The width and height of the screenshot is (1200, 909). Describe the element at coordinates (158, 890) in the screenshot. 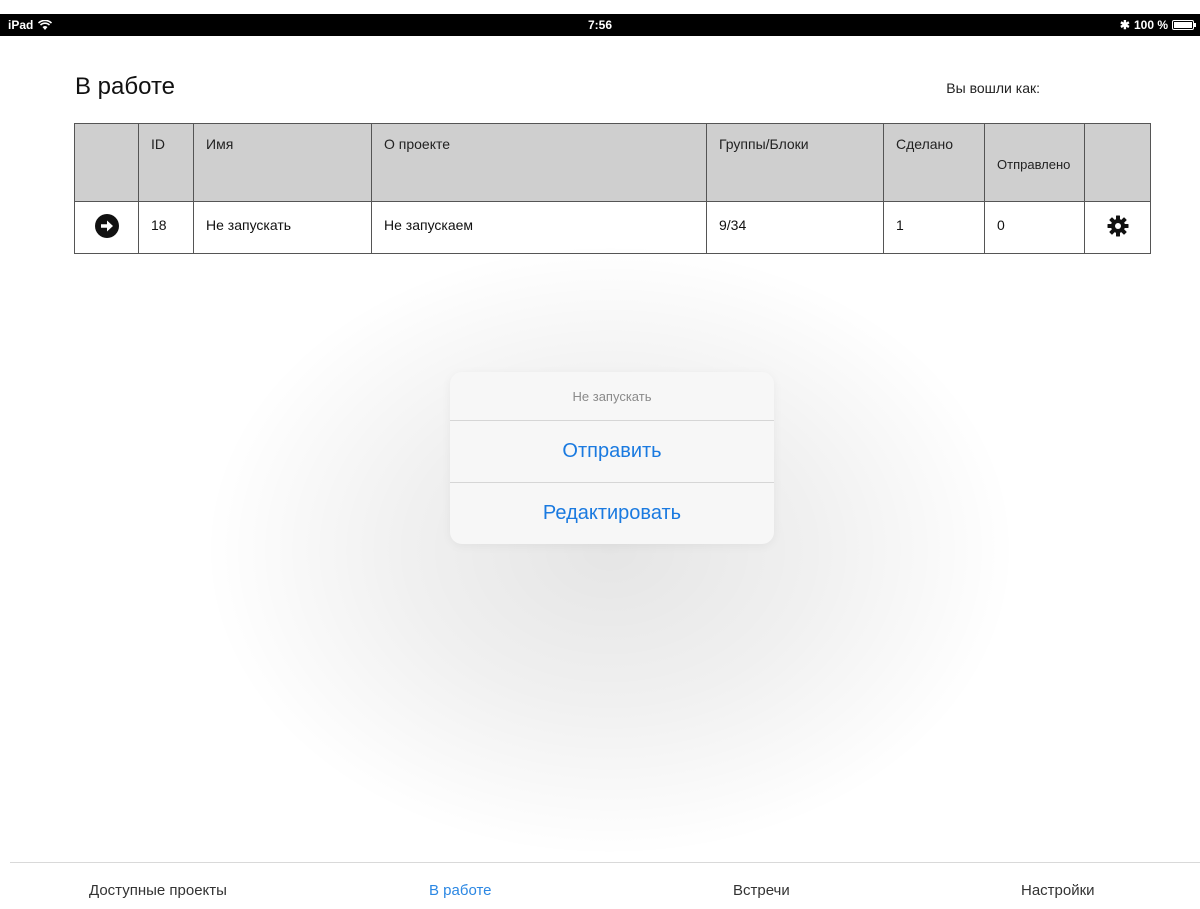

I see `tab-available-projects: Доступные проекты` at that location.